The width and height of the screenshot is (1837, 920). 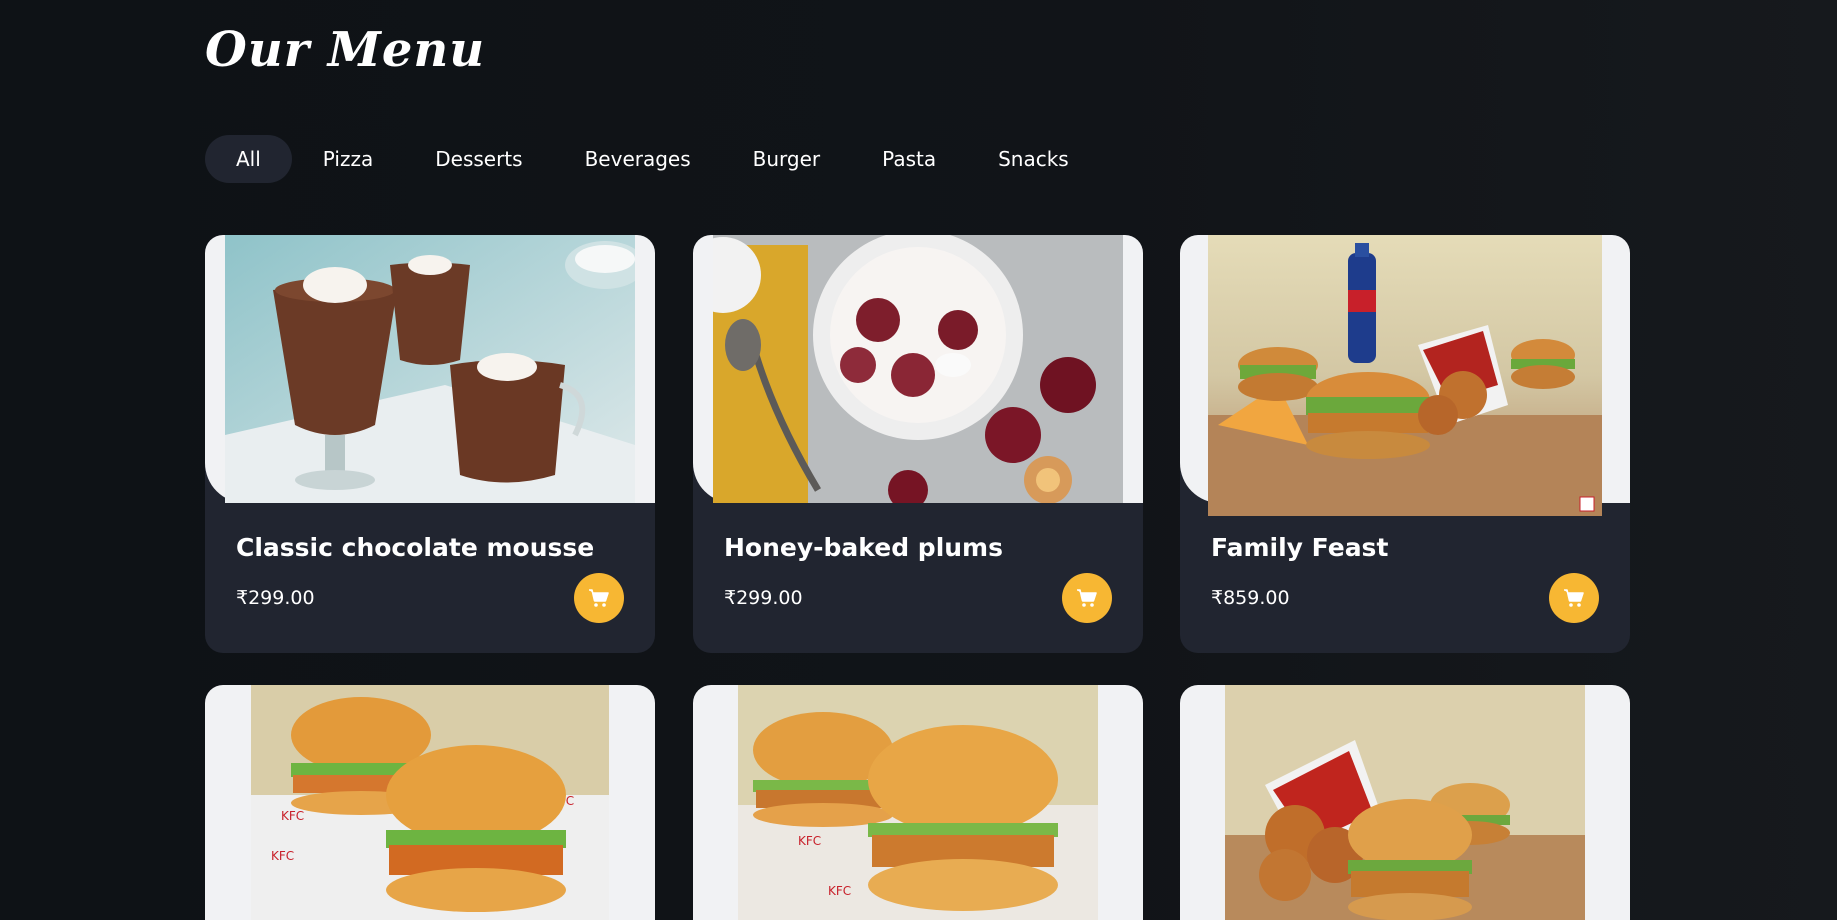 I want to click on menu-card, so click(x=1405, y=802).